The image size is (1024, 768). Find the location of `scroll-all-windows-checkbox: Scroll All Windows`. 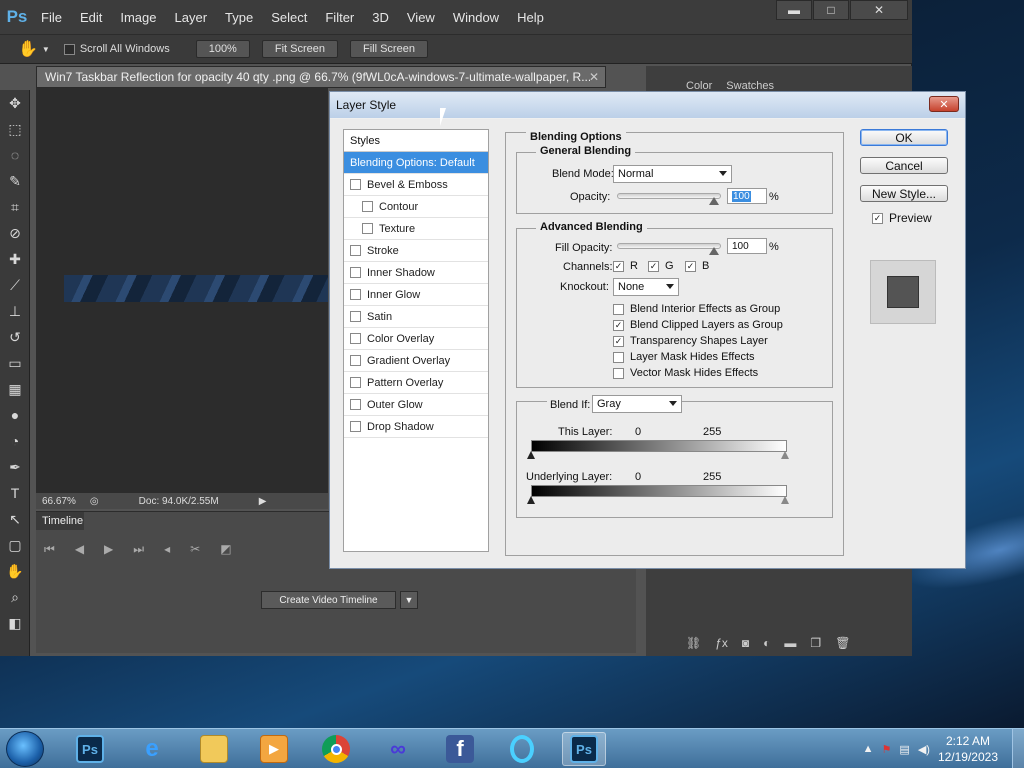

scroll-all-windows-checkbox: Scroll All Windows is located at coordinates (116, 49).